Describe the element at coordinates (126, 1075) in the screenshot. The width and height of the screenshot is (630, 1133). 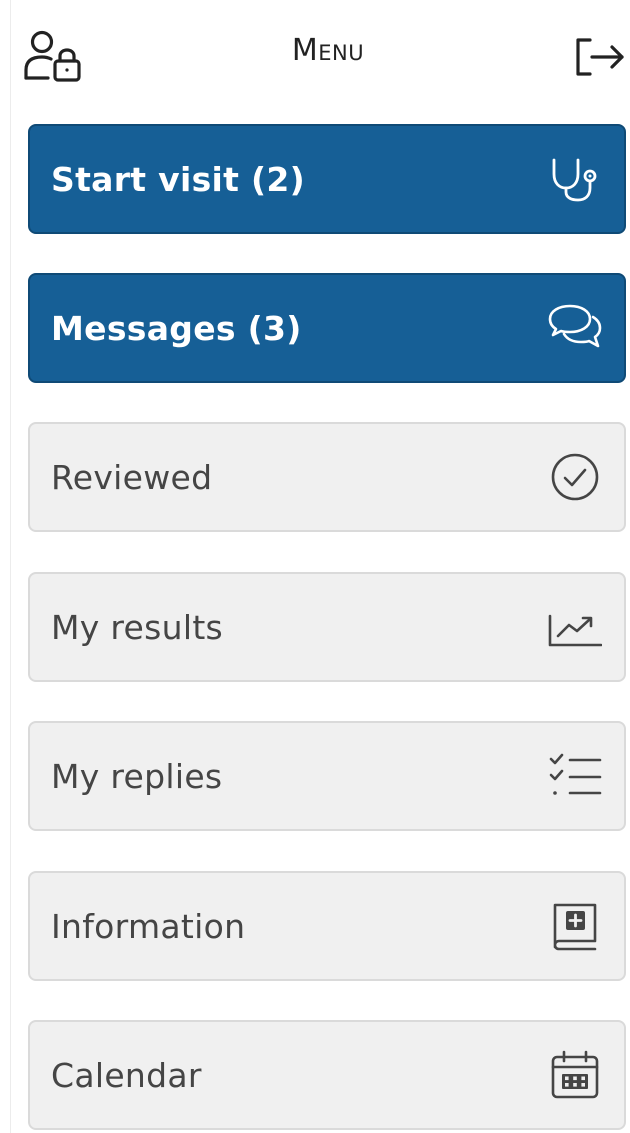
I see `menu-item-label: Calendar` at that location.